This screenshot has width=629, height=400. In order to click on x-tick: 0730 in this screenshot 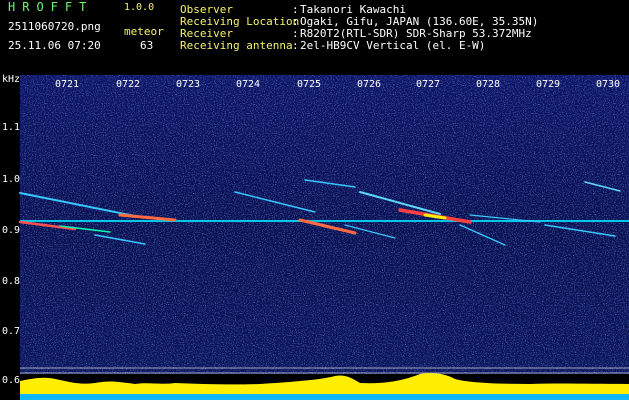, I will do `click(608, 84)`.